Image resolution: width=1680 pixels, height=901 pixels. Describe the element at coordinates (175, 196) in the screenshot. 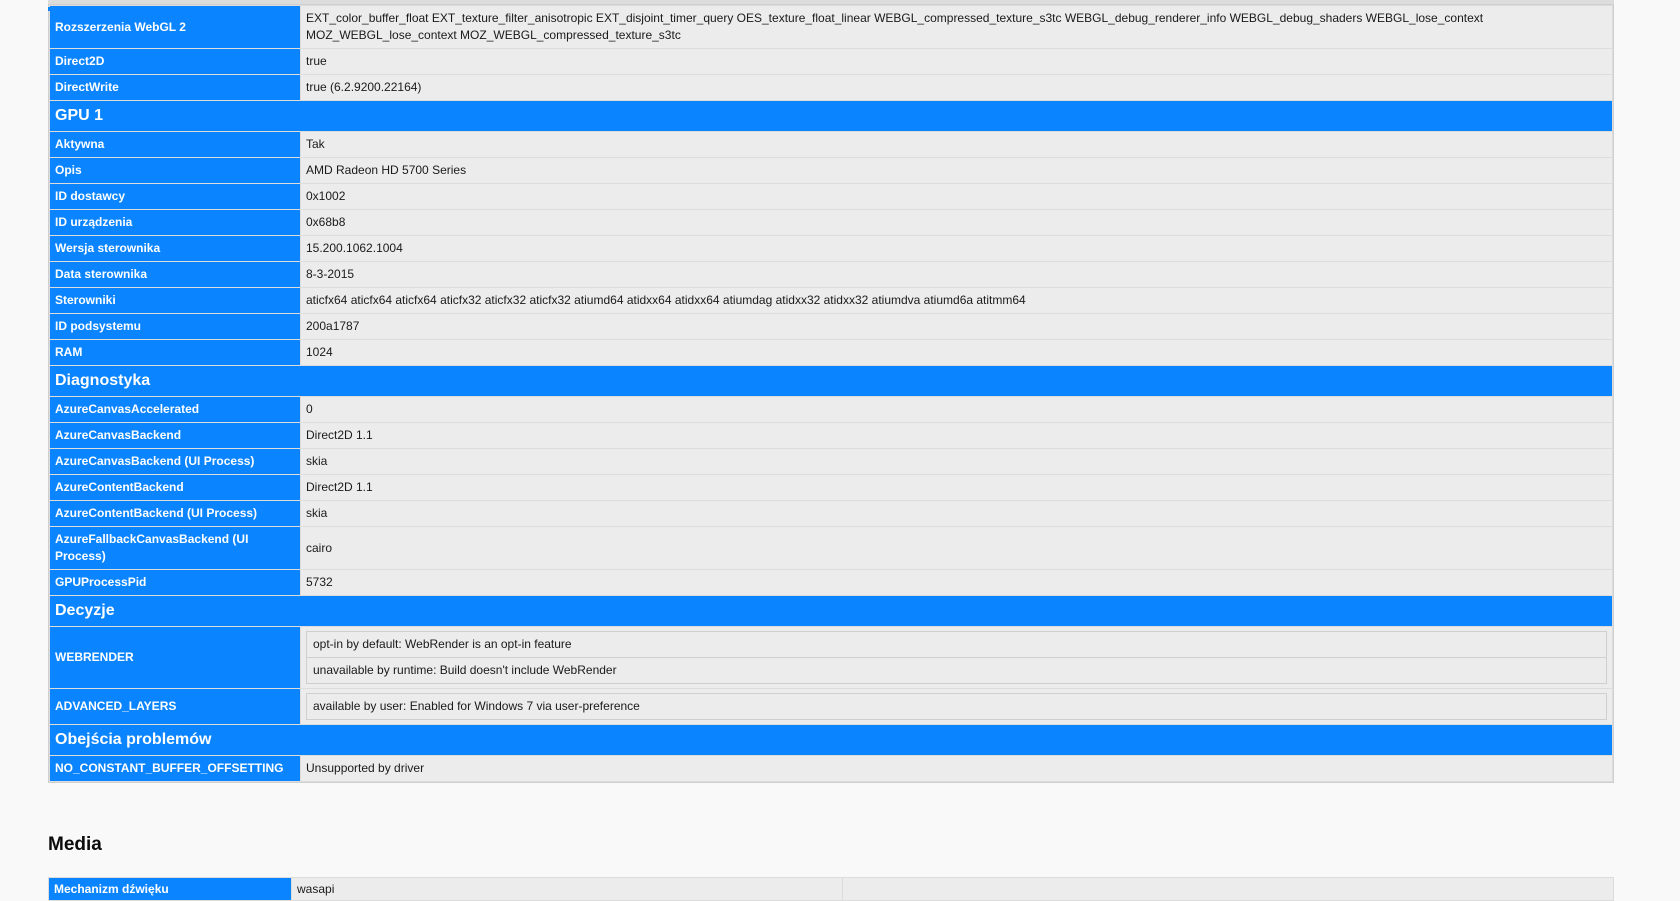

I see `row-label: ID dostawcy` at that location.